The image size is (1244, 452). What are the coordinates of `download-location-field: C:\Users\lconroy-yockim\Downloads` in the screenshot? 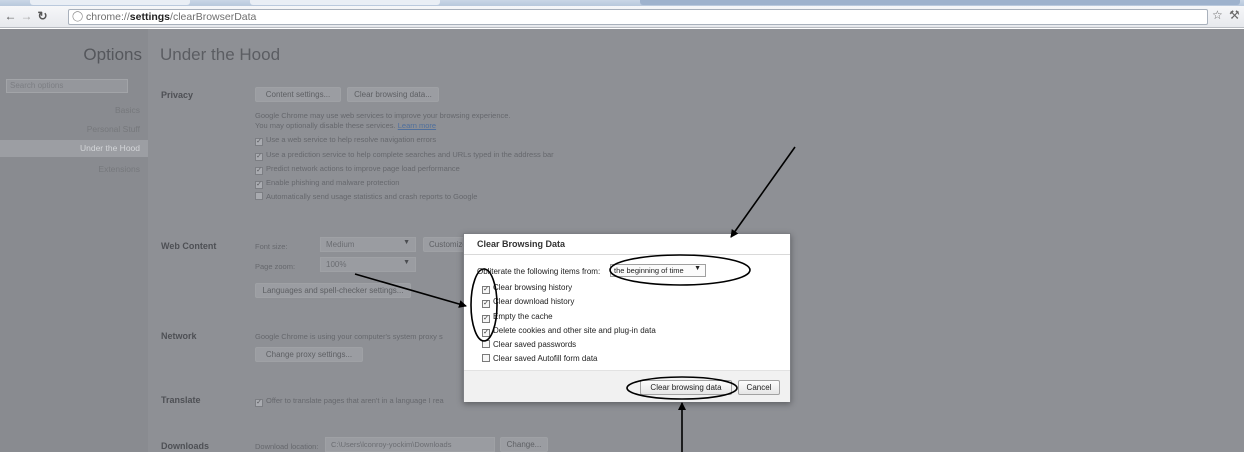 It's located at (410, 444).